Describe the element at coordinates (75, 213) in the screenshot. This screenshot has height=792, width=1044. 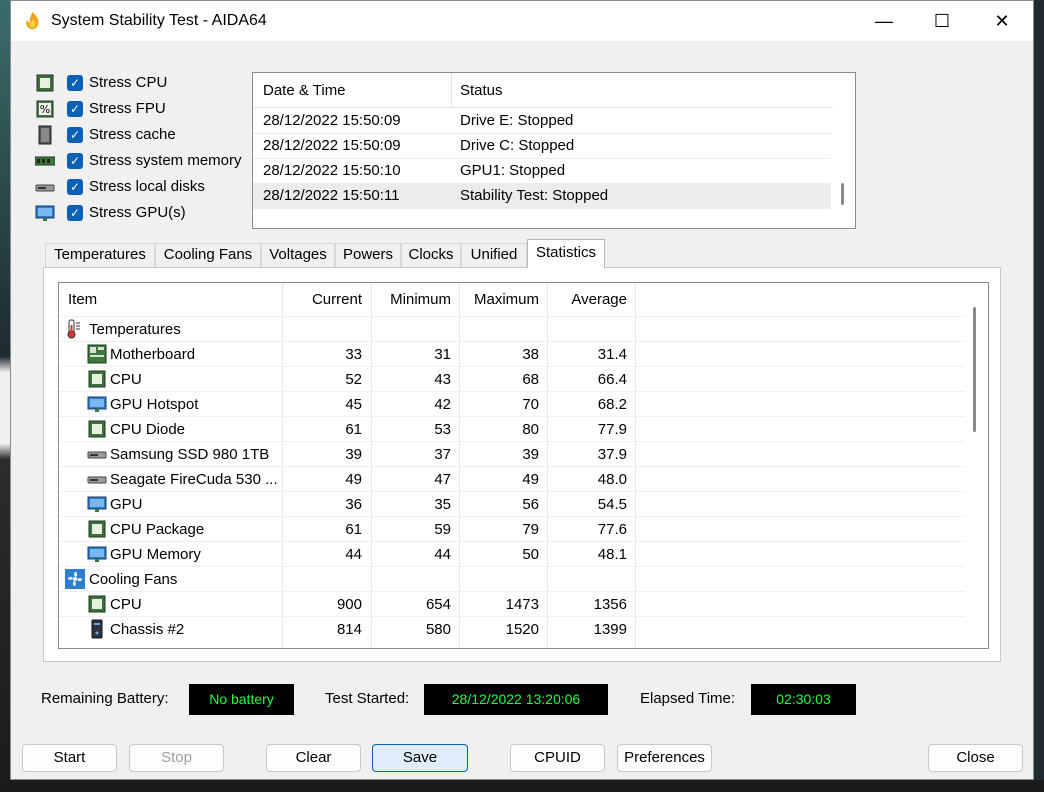
I see `stress-gpu-checkbox: ✓` at that location.